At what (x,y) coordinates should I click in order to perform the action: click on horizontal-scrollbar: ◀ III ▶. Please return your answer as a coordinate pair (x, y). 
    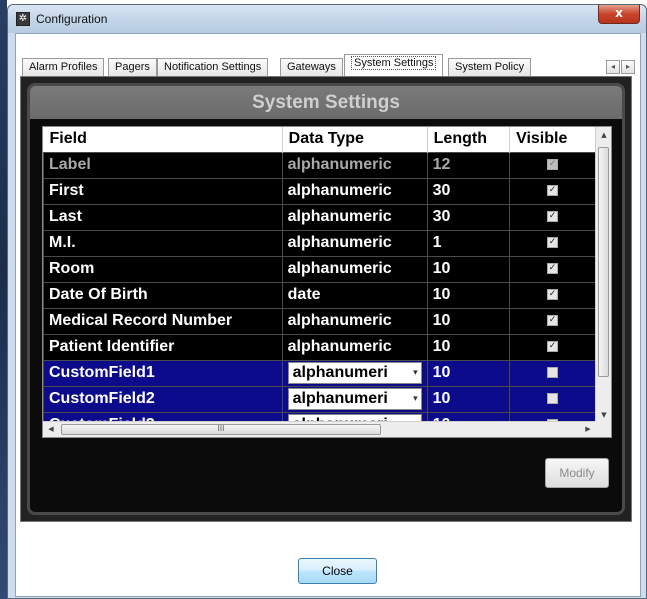
    Looking at the image, I should click on (319, 429).